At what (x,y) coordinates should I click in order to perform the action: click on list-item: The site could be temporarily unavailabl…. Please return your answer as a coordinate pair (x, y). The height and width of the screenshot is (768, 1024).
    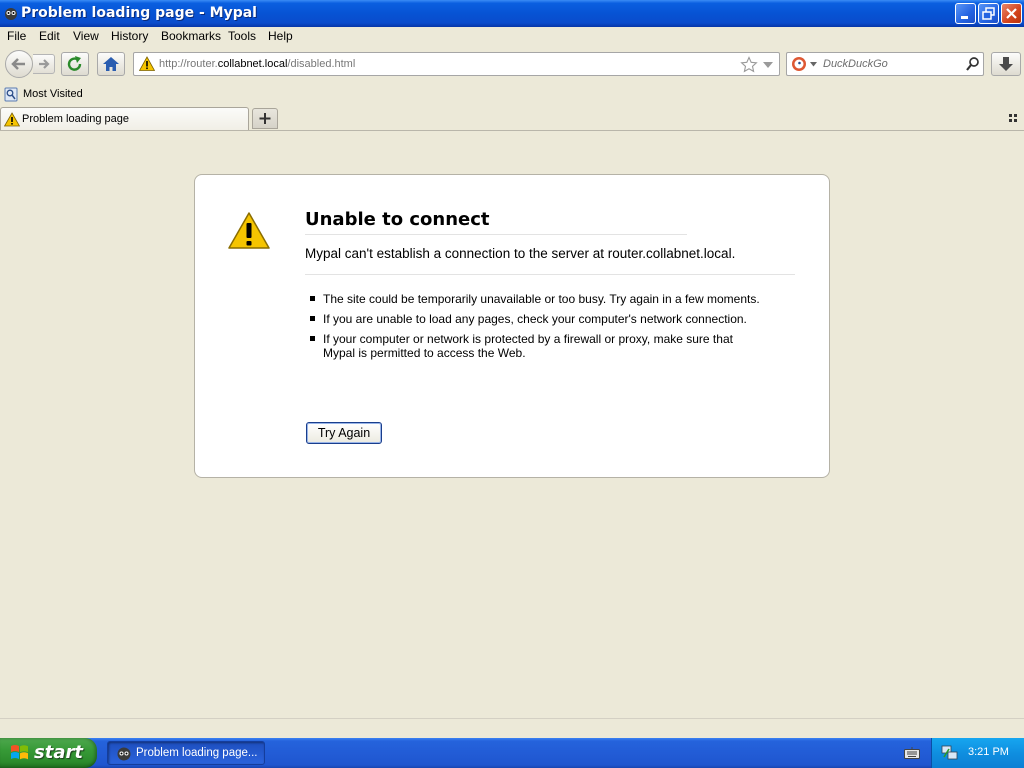
    Looking at the image, I should click on (535, 299).